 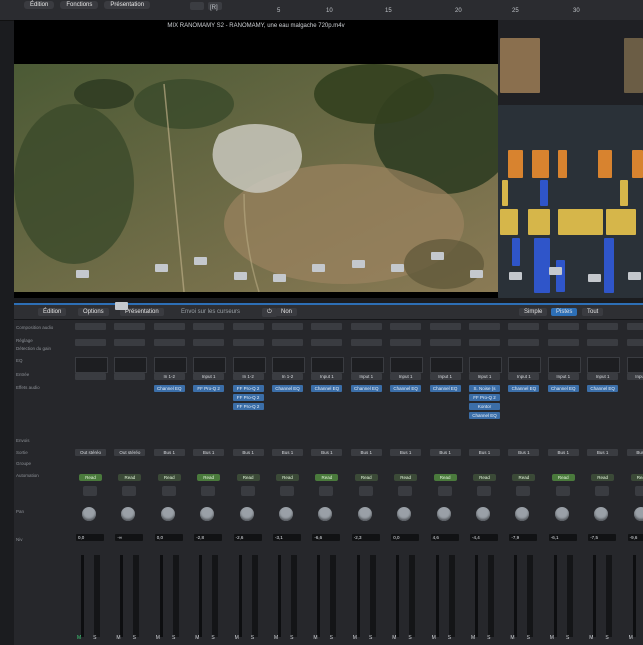 What do you see at coordinates (484, 388) in the screenshot?
I see `plugin-slot: S. Noise (s` at bounding box center [484, 388].